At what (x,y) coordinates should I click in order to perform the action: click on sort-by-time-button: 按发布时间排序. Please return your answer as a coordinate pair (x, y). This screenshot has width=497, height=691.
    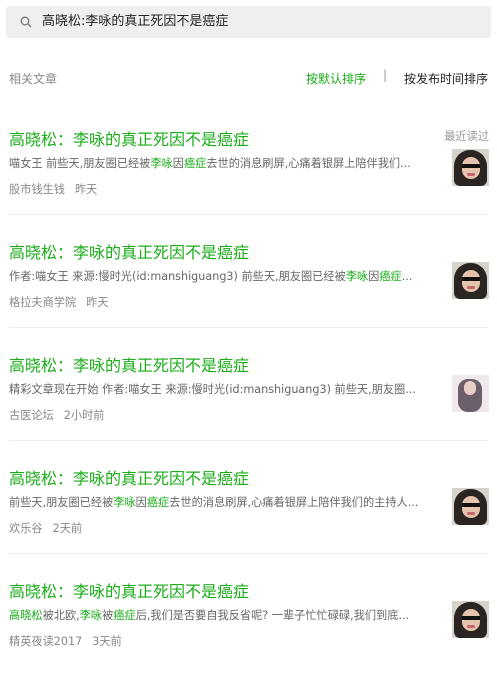
    Looking at the image, I should click on (446, 78).